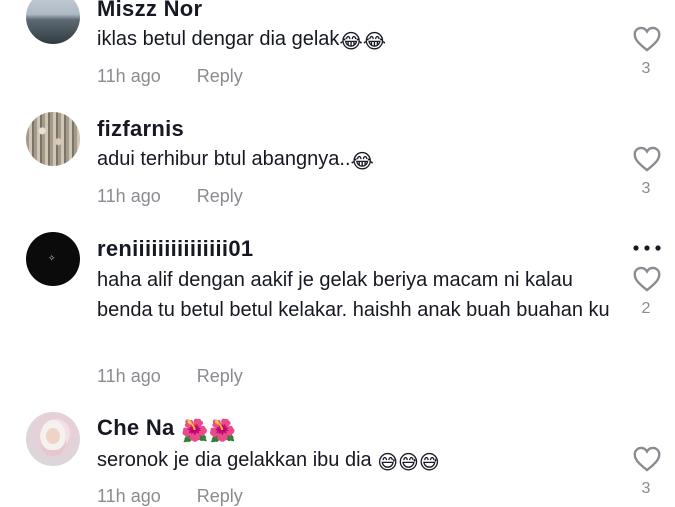  What do you see at coordinates (136, 427) in the screenshot?
I see `comment-username-text: Che Na` at bounding box center [136, 427].